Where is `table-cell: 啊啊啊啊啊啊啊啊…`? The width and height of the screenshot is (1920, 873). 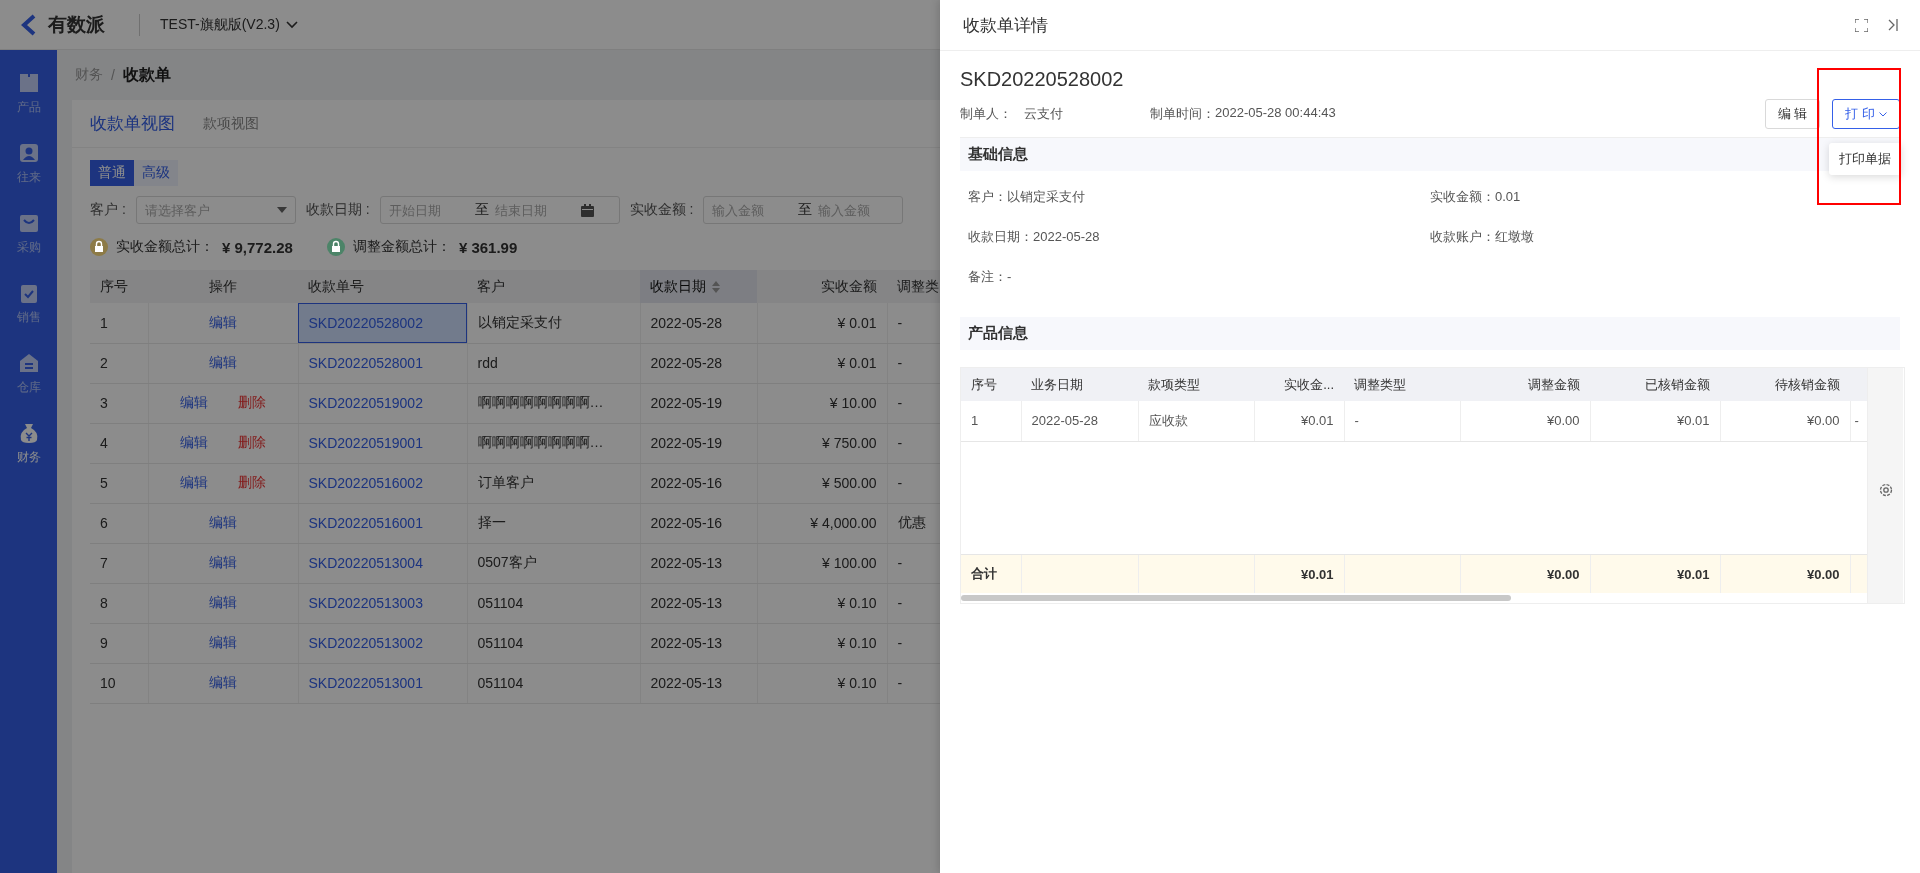
table-cell: 啊啊啊啊啊啊啊啊… is located at coordinates (553, 403).